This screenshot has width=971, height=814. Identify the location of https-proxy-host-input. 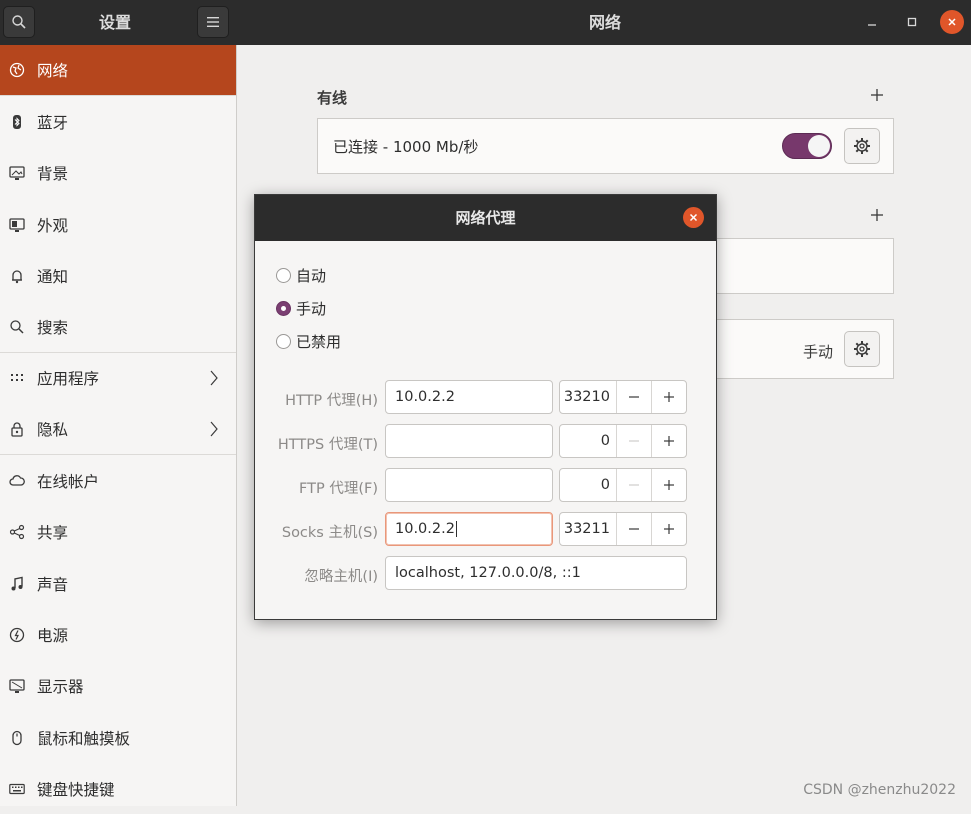
(469, 441).